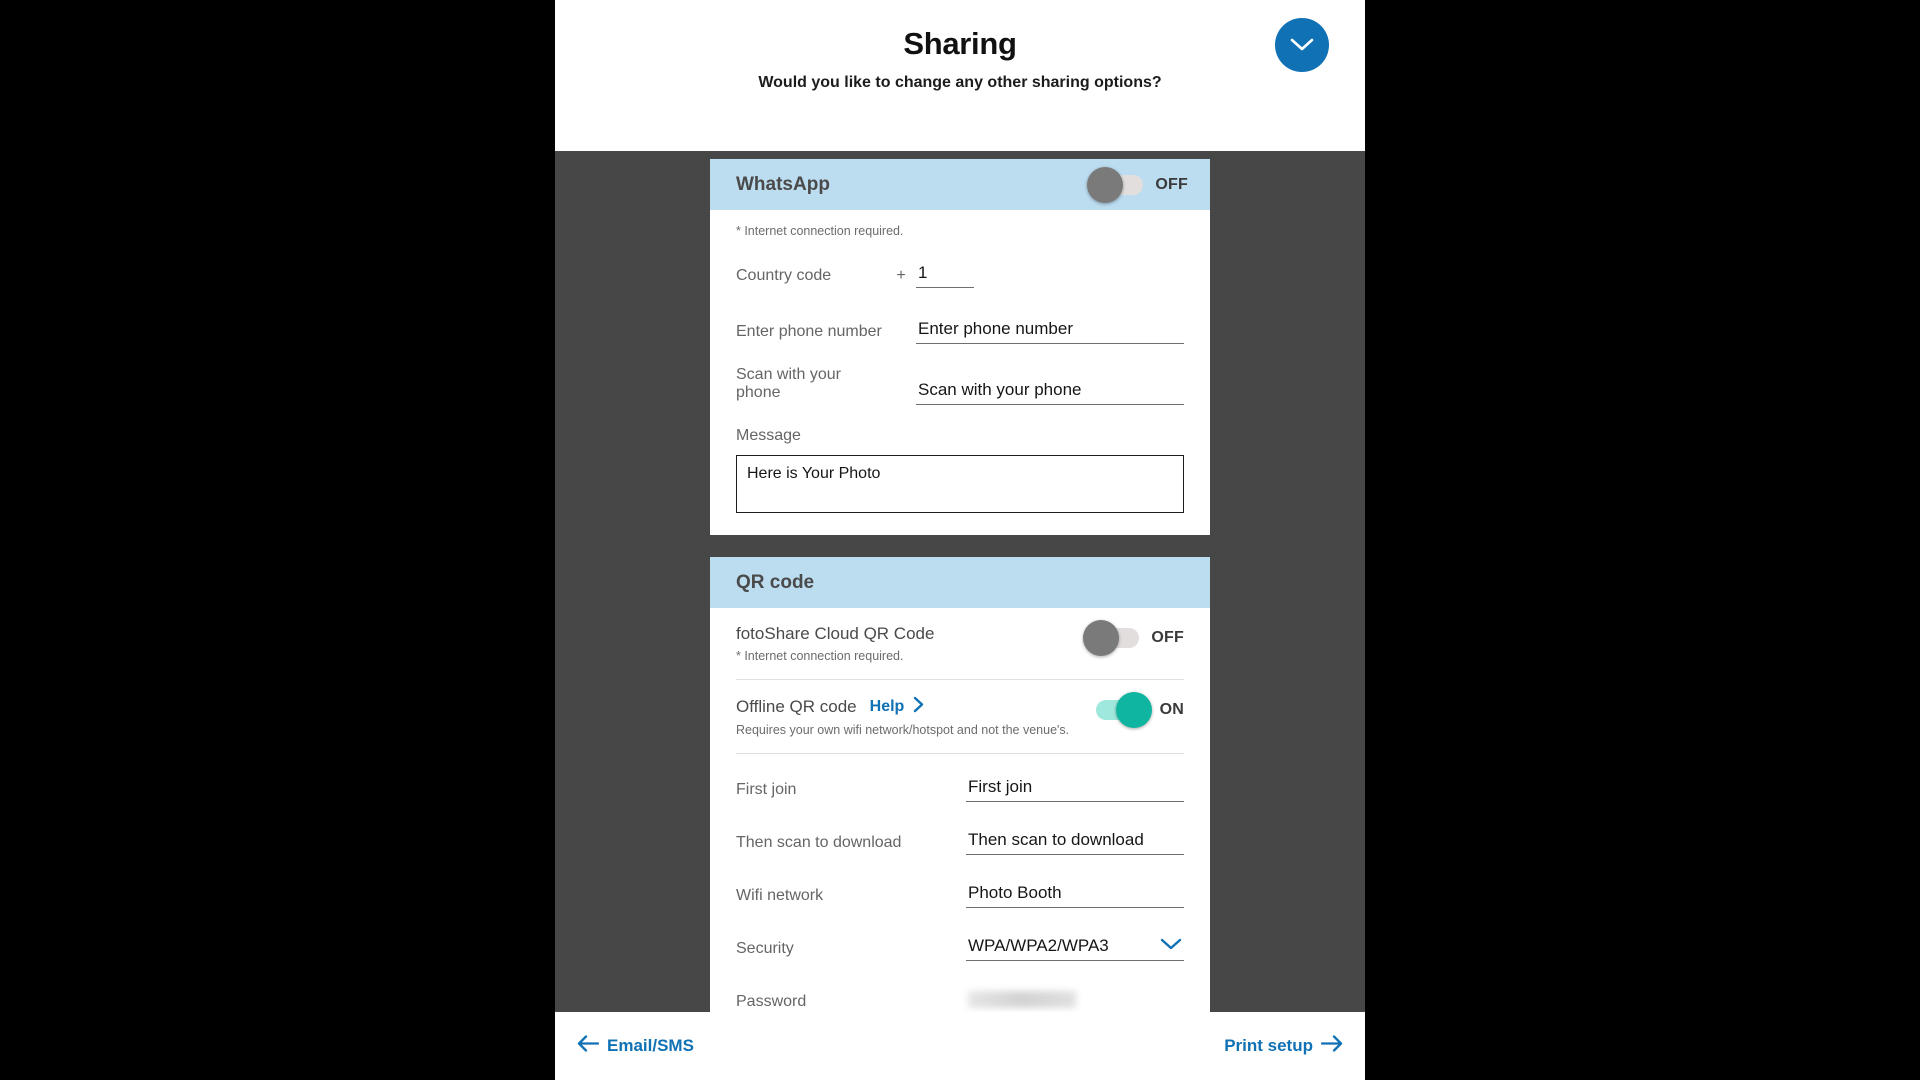 Image resolution: width=1920 pixels, height=1080 pixels. I want to click on offline-qr-title-wrap: Offline QR code Help, so click(908, 707).